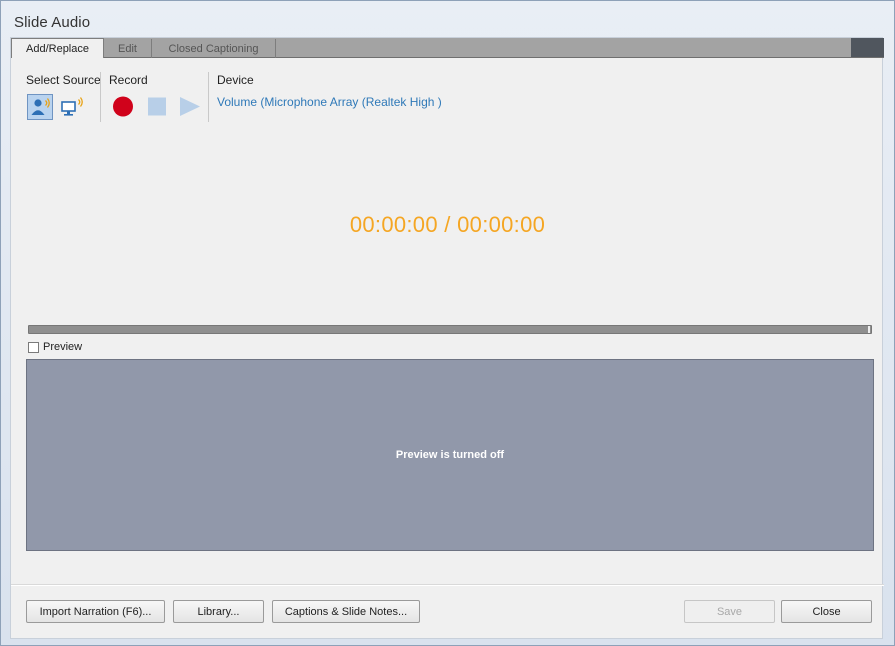 The height and width of the screenshot is (646, 895). Describe the element at coordinates (447, 224) in the screenshot. I see `timer-display: 00:00:00 / 00:00:00` at that location.